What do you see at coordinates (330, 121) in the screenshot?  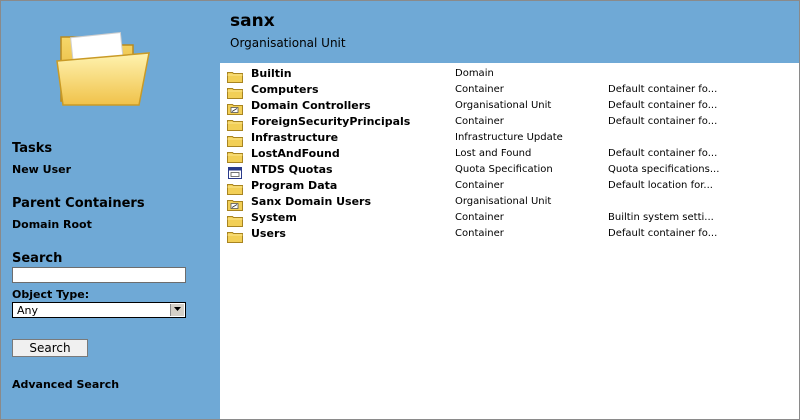 I see `object-name: ForeignSecurityPrincipals` at bounding box center [330, 121].